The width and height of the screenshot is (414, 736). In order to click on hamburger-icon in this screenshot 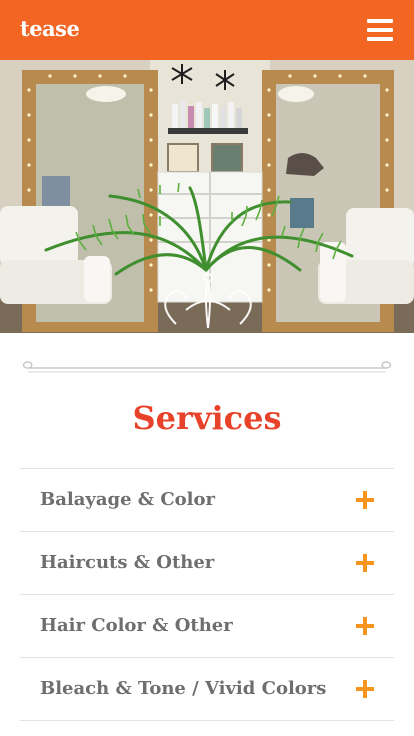, I will do `click(380, 30)`.